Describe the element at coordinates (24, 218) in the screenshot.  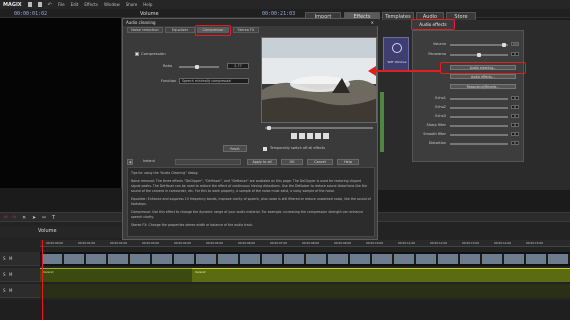
I see `delete-icon: ✕` at that location.